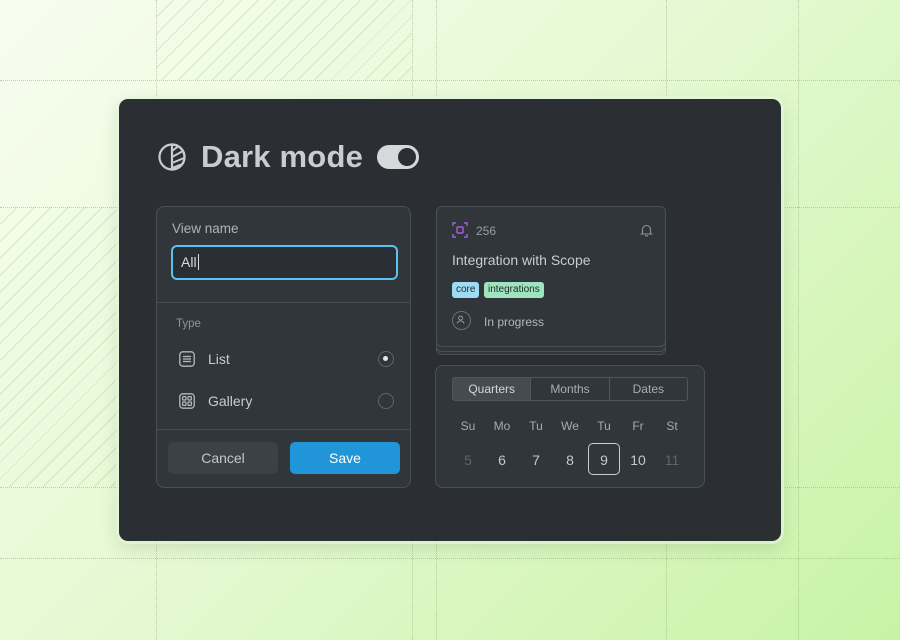 Image resolution: width=900 pixels, height=640 pixels. What do you see at coordinates (521, 260) in the screenshot?
I see `issue-title: Integration with Scope` at bounding box center [521, 260].